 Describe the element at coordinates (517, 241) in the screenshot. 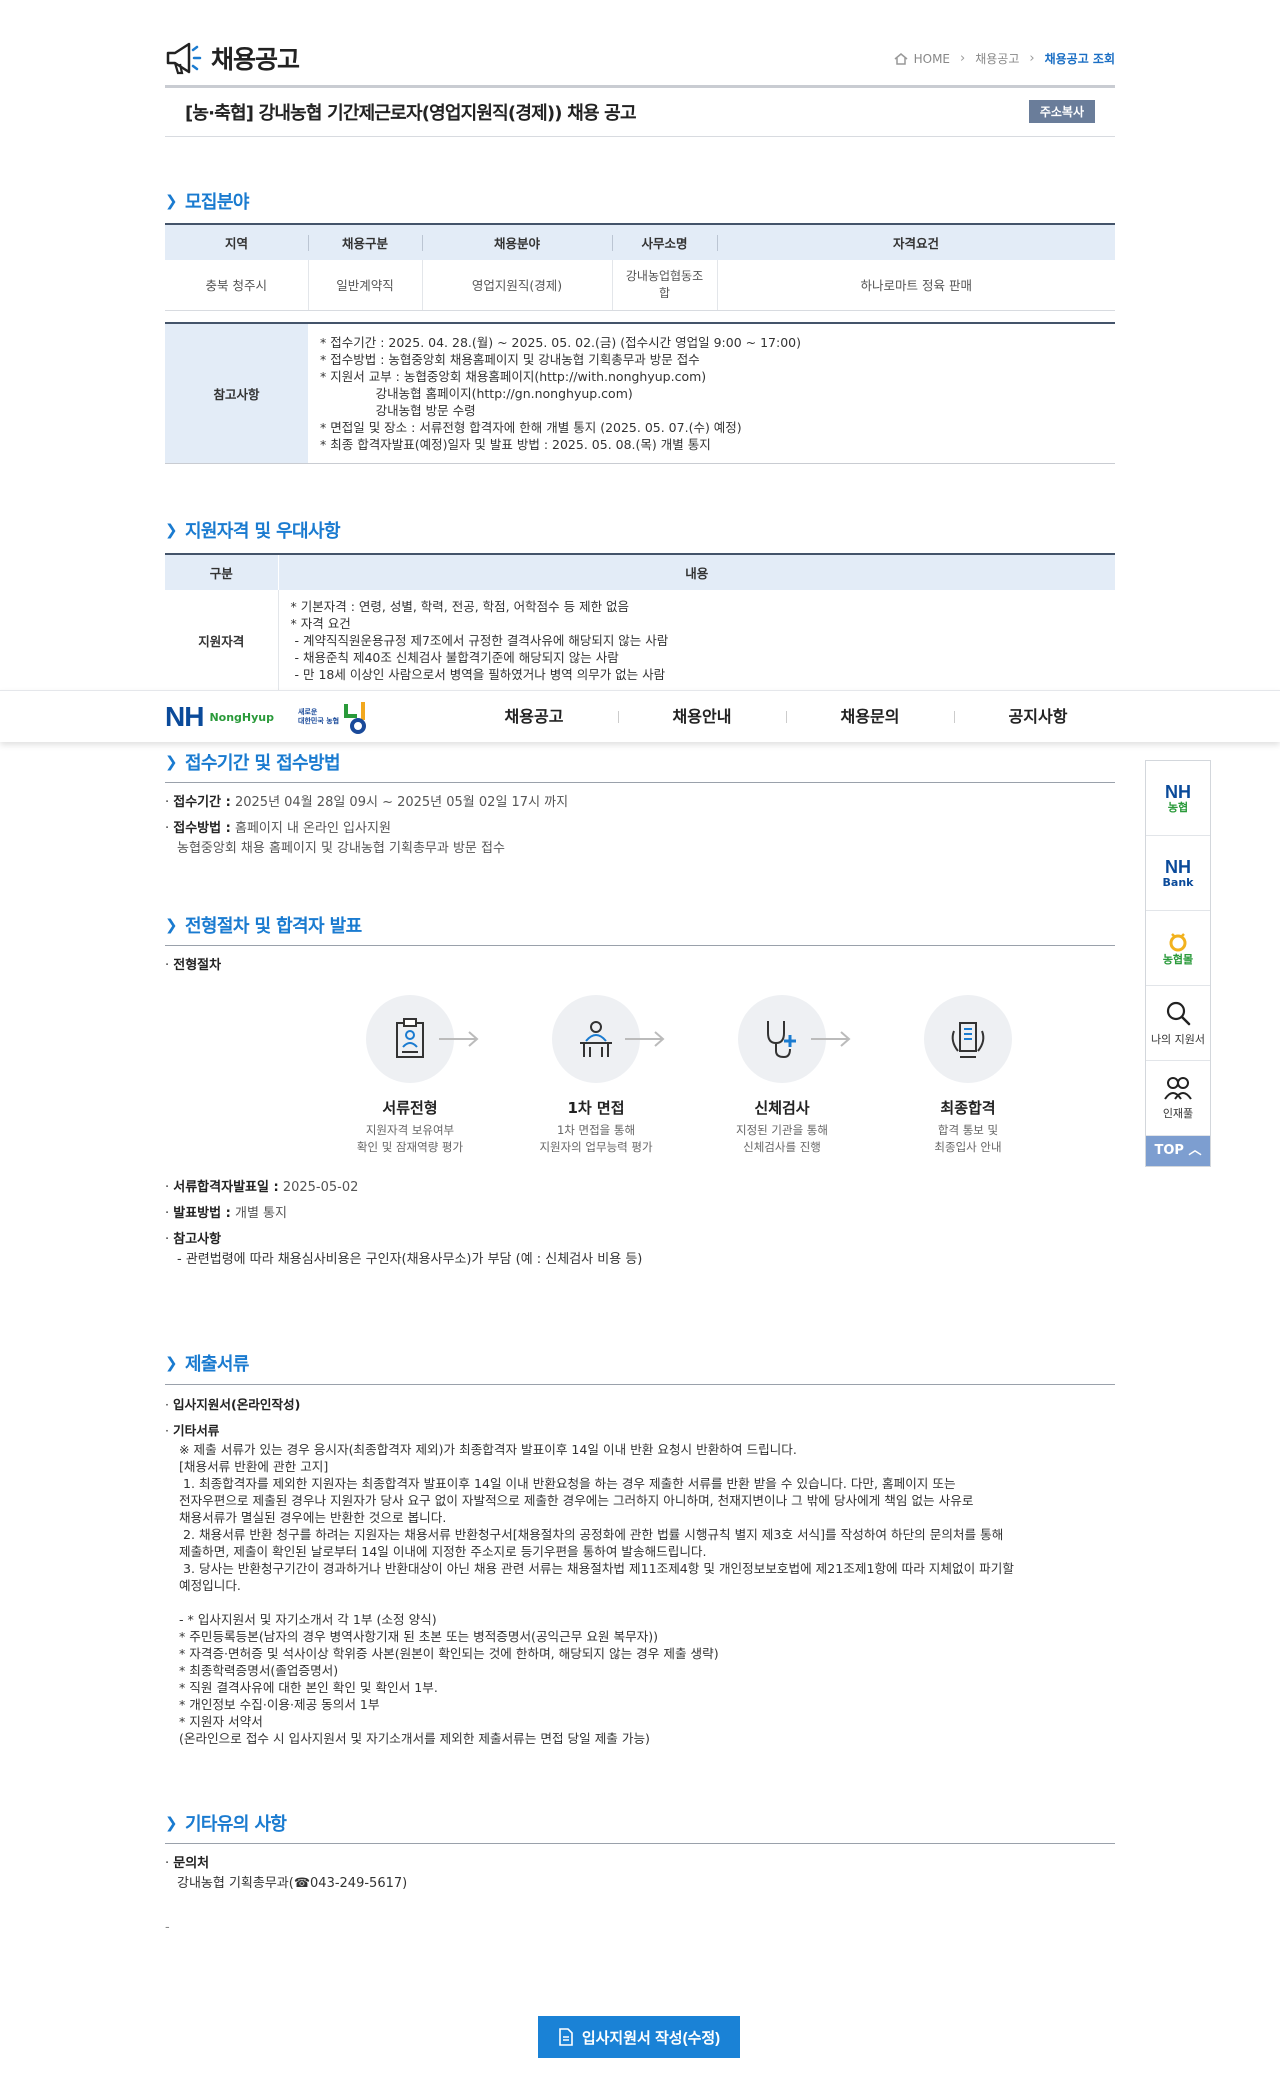

I see `col-header: 채용분야` at that location.